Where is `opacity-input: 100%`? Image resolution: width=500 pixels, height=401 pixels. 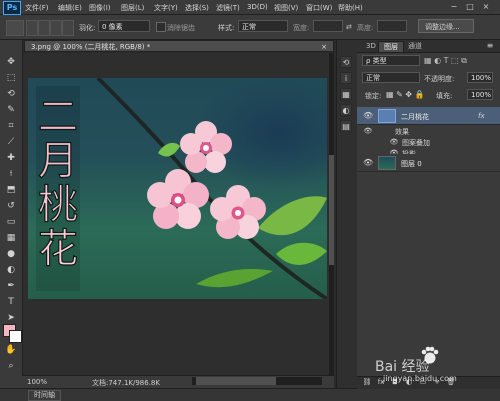 opacity-input: 100% is located at coordinates (480, 77).